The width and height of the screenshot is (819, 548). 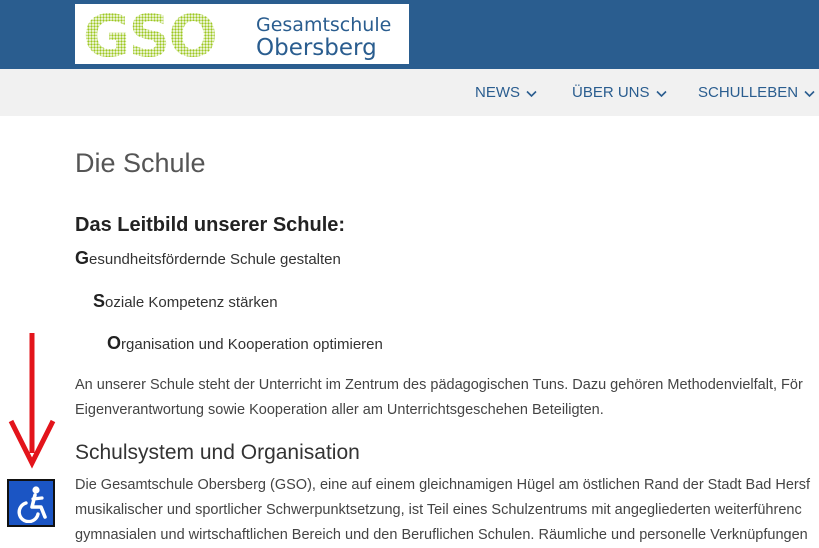 What do you see at coordinates (409, 92) in the screenshot?
I see `main-navigation: NEWS ÜBER UNS SCHULLEBEN` at bounding box center [409, 92].